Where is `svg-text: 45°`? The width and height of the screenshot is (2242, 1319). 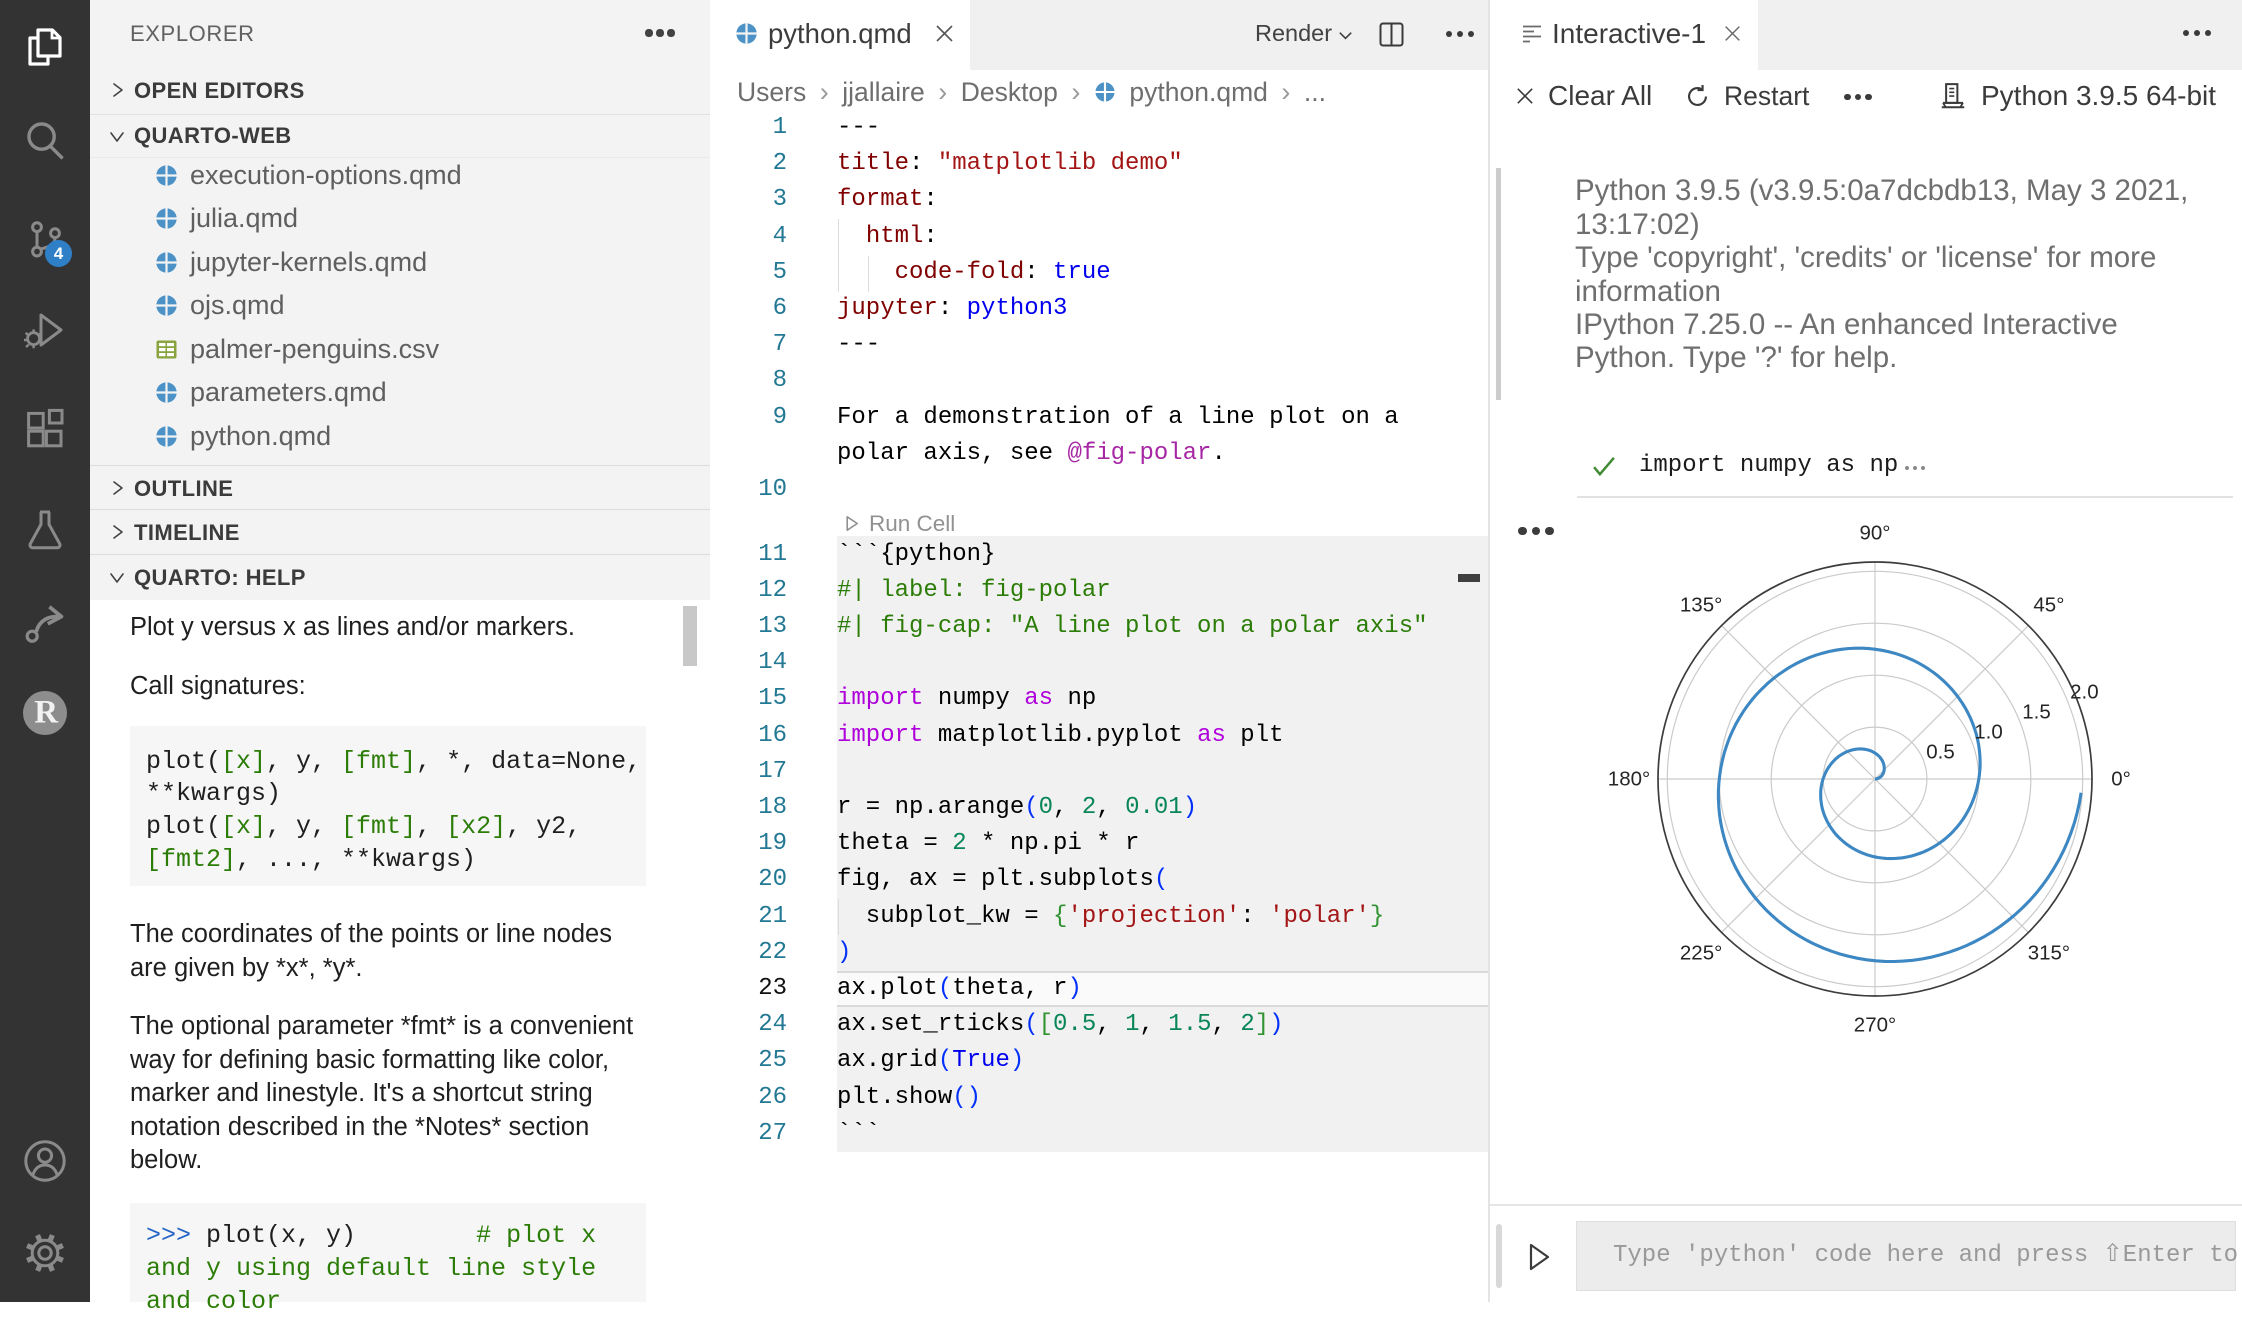 svg-text: 45° is located at coordinates (2048, 605).